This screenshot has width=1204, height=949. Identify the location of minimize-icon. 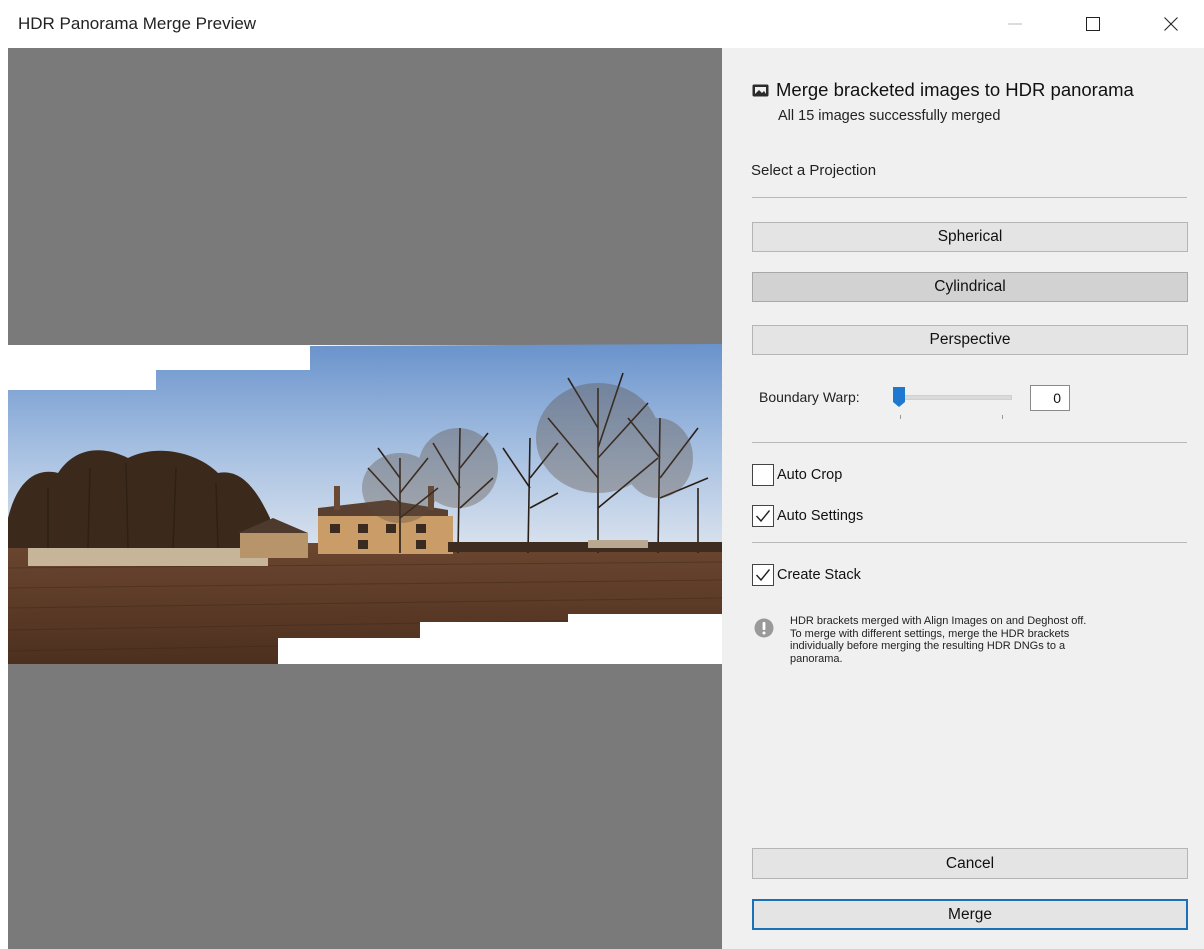
(1015, 24).